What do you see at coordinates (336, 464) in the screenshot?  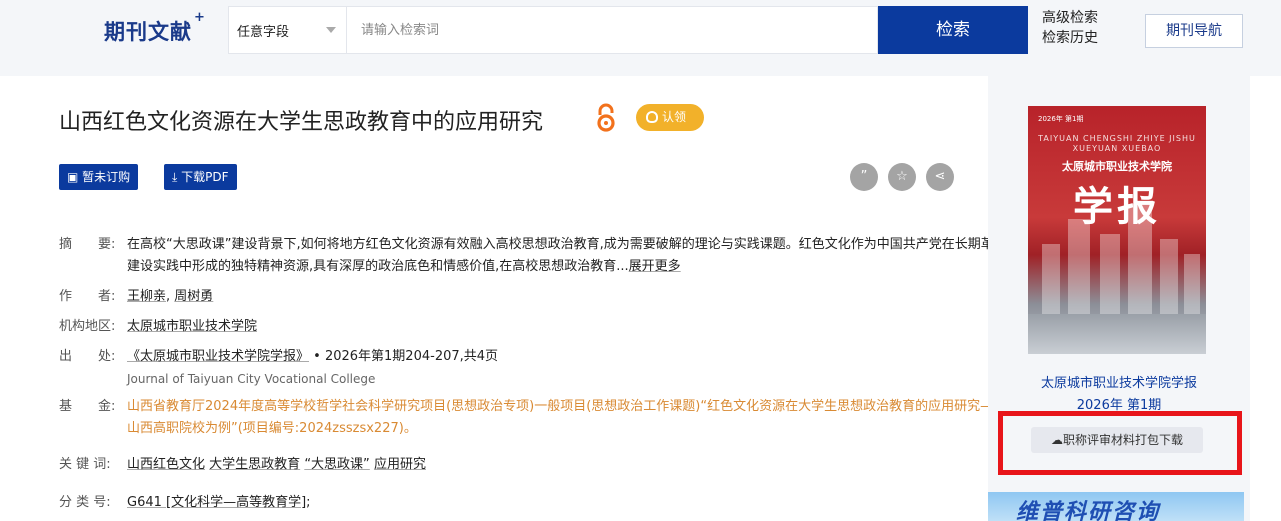 I see `keyword-link: “大思政课”` at bounding box center [336, 464].